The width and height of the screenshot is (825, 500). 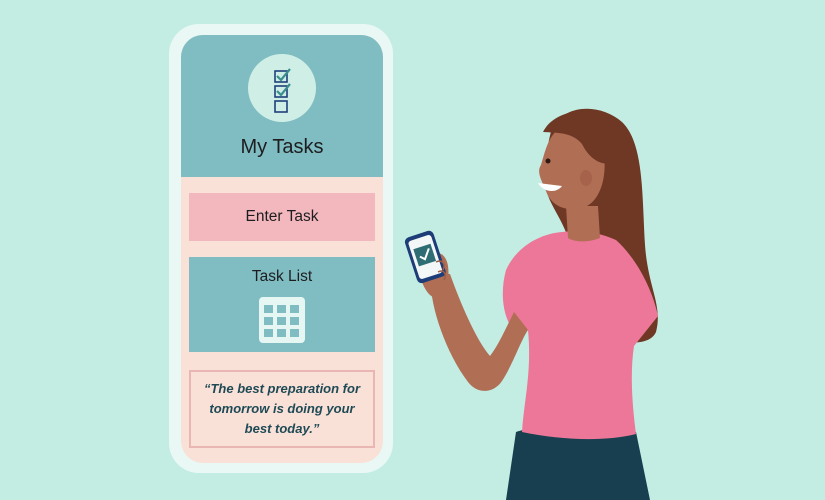 I want to click on grid-icon, so click(x=282, y=320).